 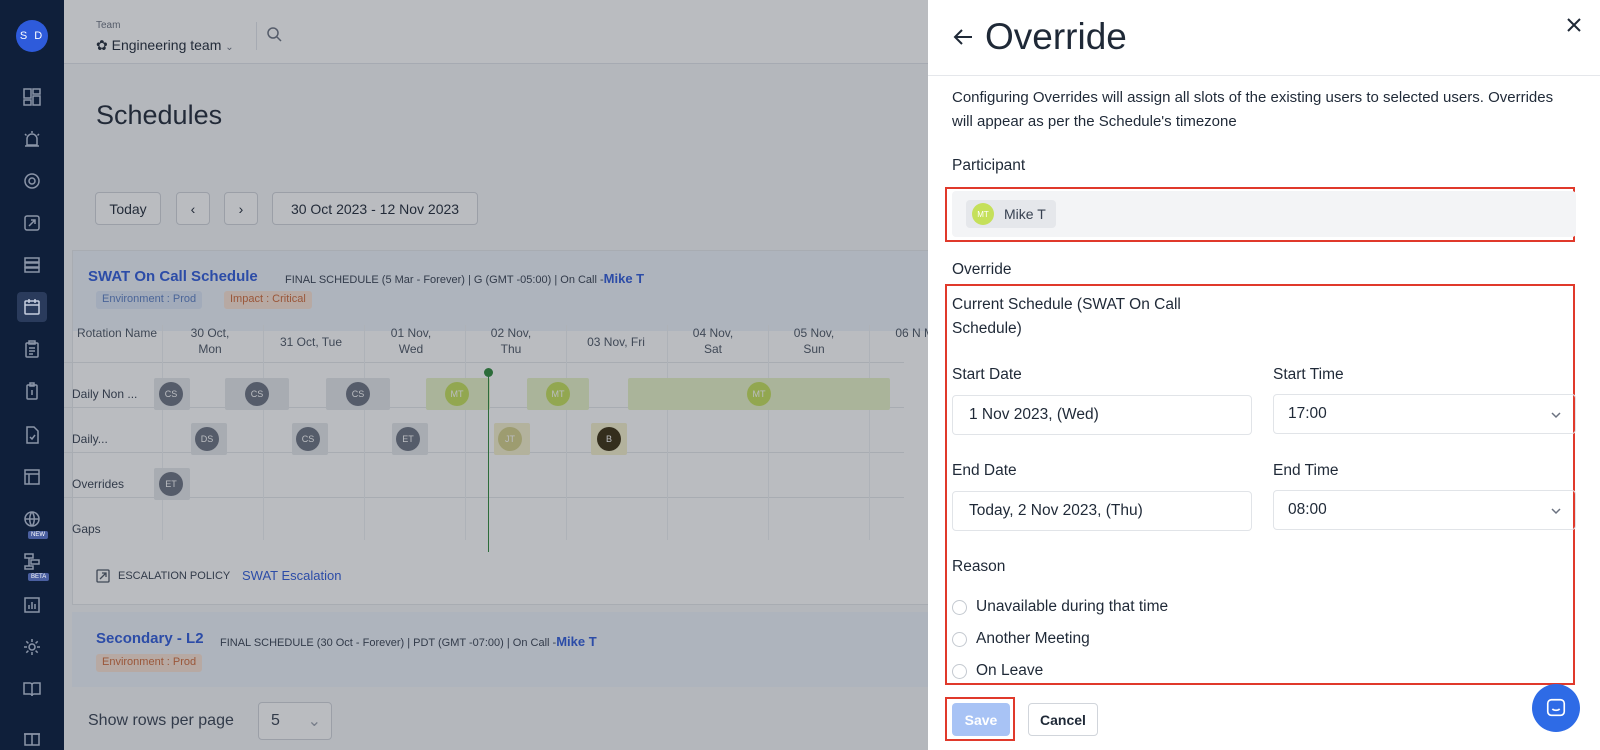 I want to click on current-schedule-label: Current Schedule (SWAT On Call Schedule), so click(x=1066, y=316).